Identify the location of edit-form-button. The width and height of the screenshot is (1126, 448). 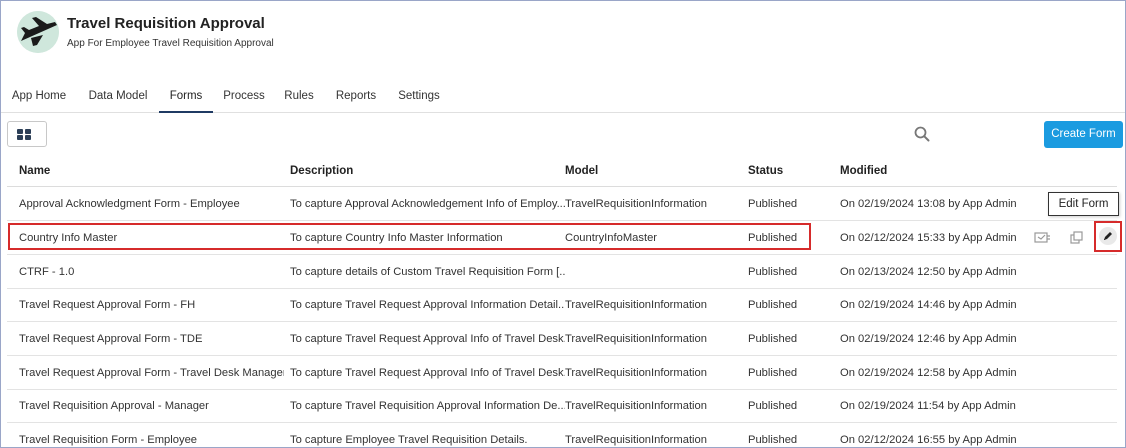
(1108, 236).